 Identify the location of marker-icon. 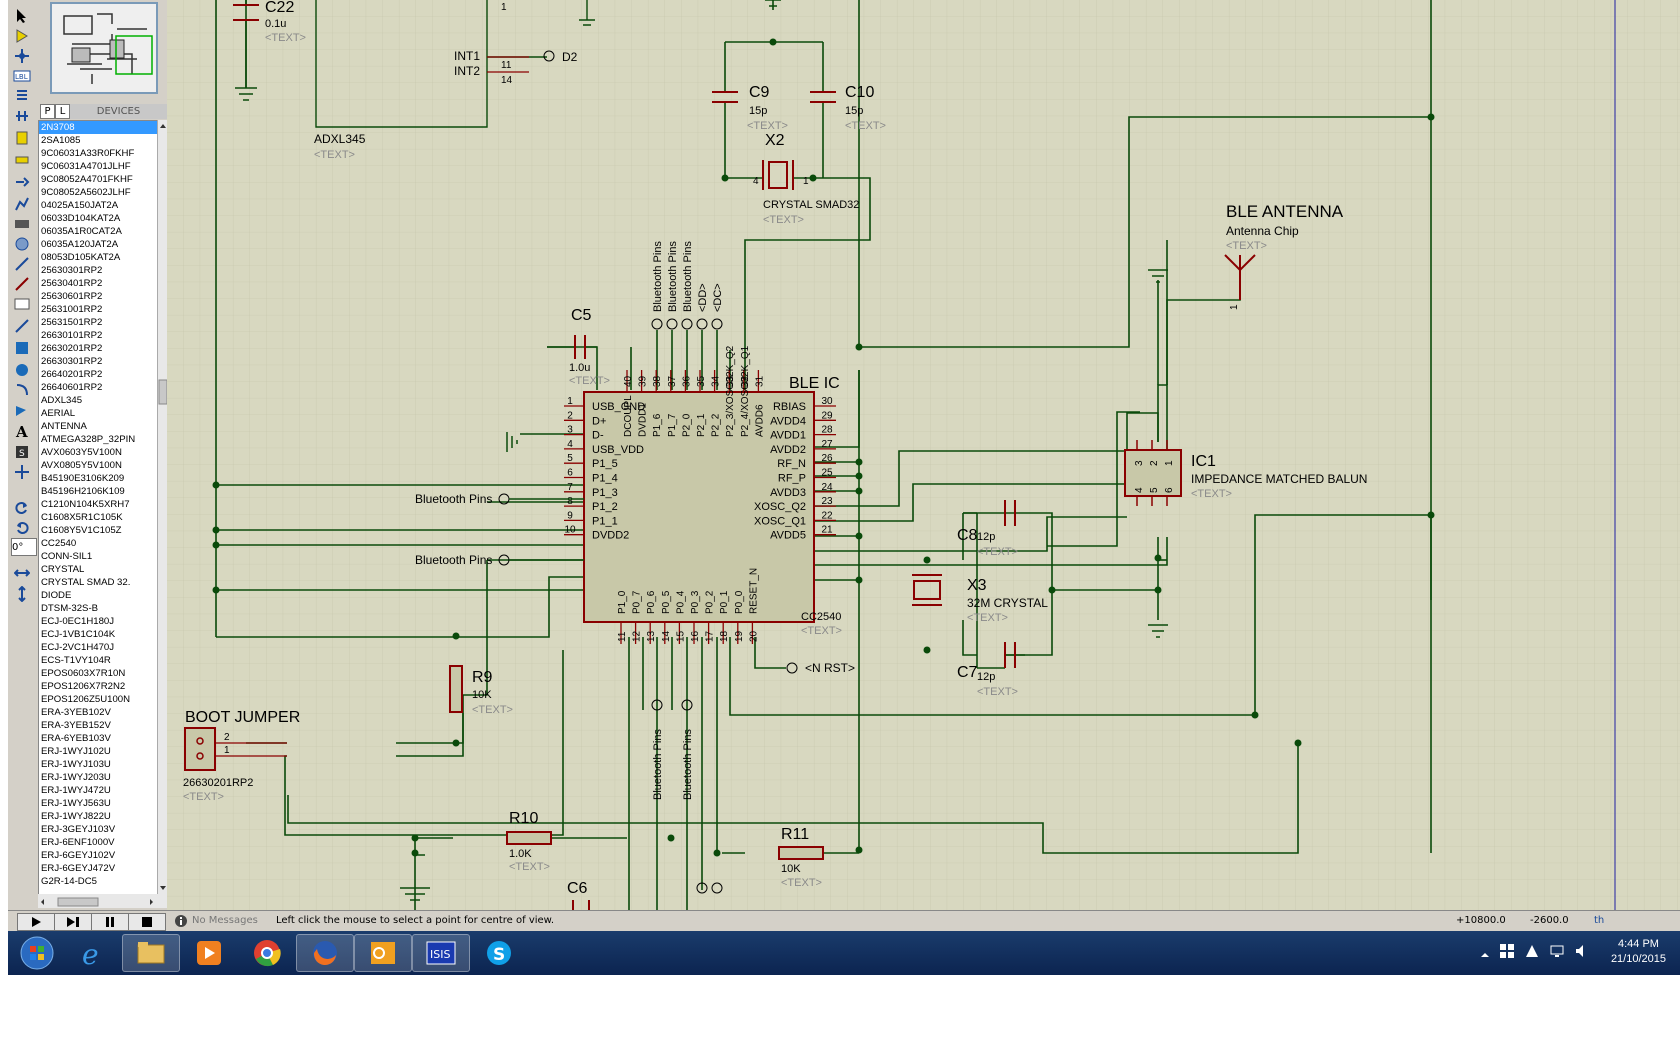
(22, 472).